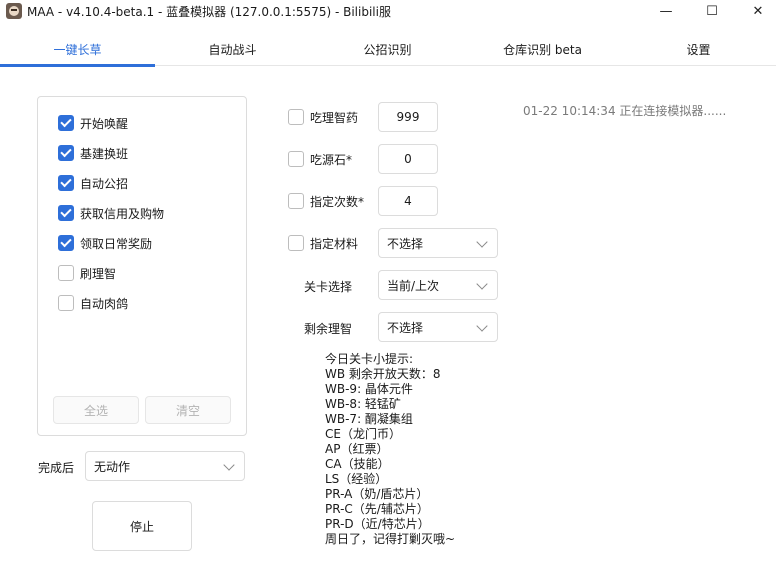 Image resolution: width=776 pixels, height=582 pixels. I want to click on material-label: 指定材料, so click(334, 243).